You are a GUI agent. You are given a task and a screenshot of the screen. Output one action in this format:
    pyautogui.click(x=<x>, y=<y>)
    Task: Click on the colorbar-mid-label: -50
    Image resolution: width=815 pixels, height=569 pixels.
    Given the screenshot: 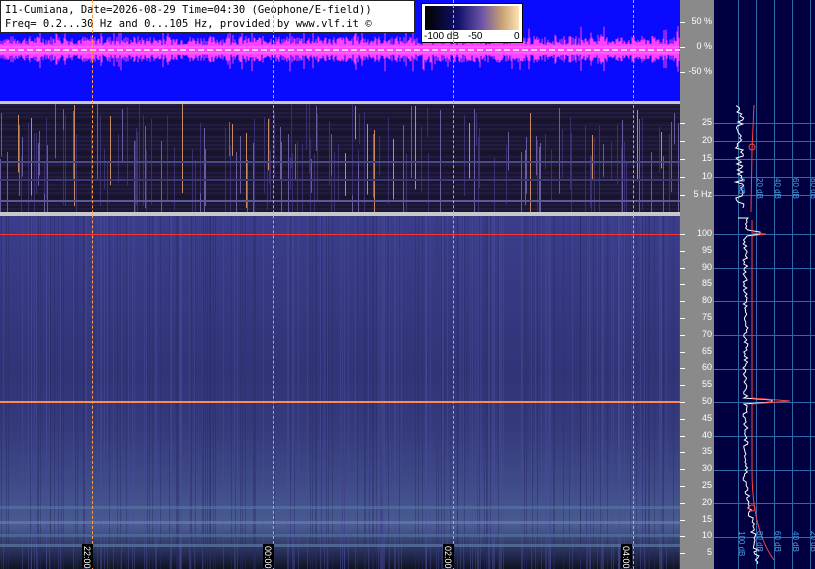 What is the action you would take?
    pyautogui.click(x=475, y=36)
    